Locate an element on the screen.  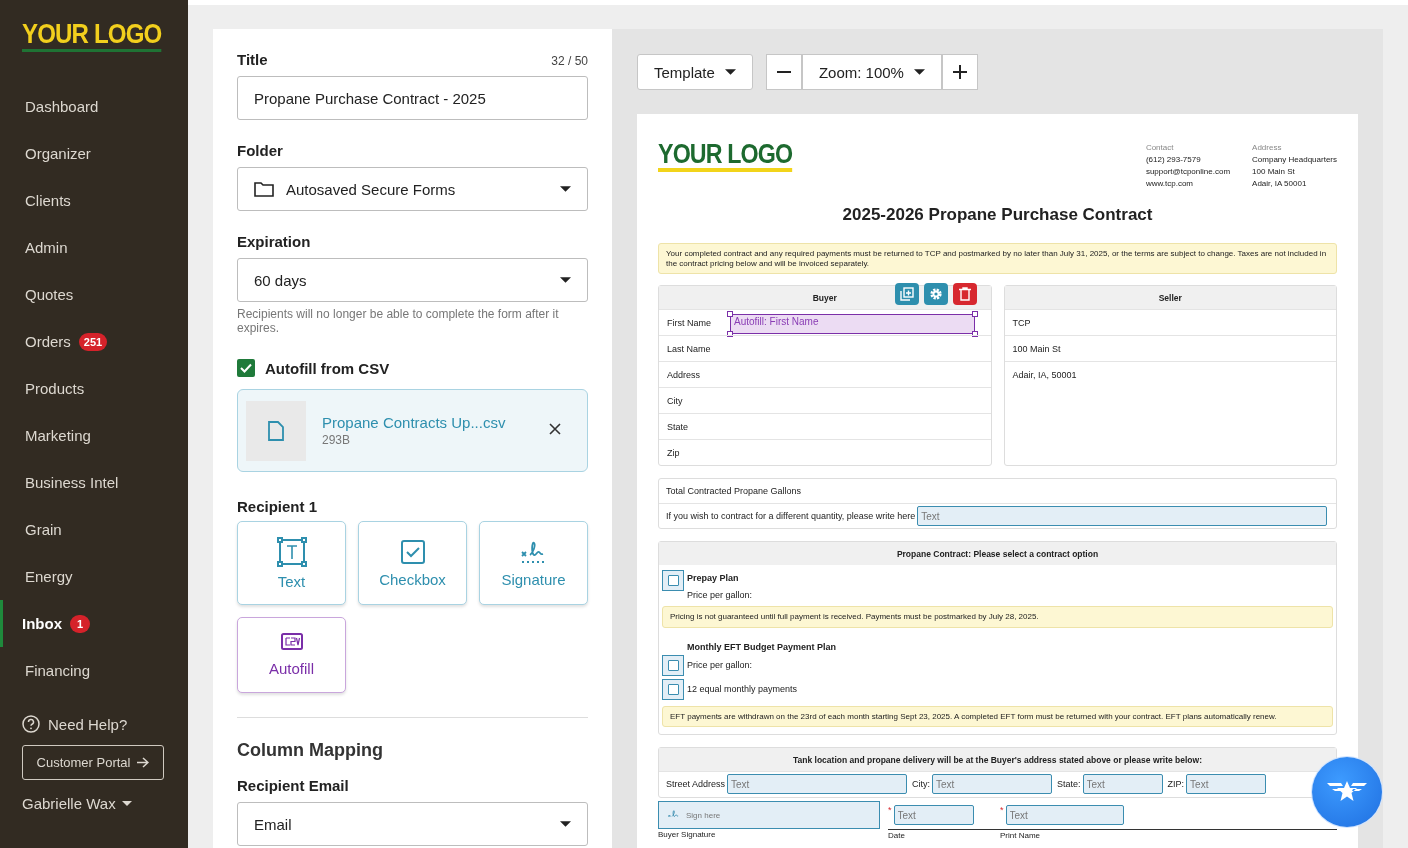
expiration-dropdown: 60 days is located at coordinates (412, 280).